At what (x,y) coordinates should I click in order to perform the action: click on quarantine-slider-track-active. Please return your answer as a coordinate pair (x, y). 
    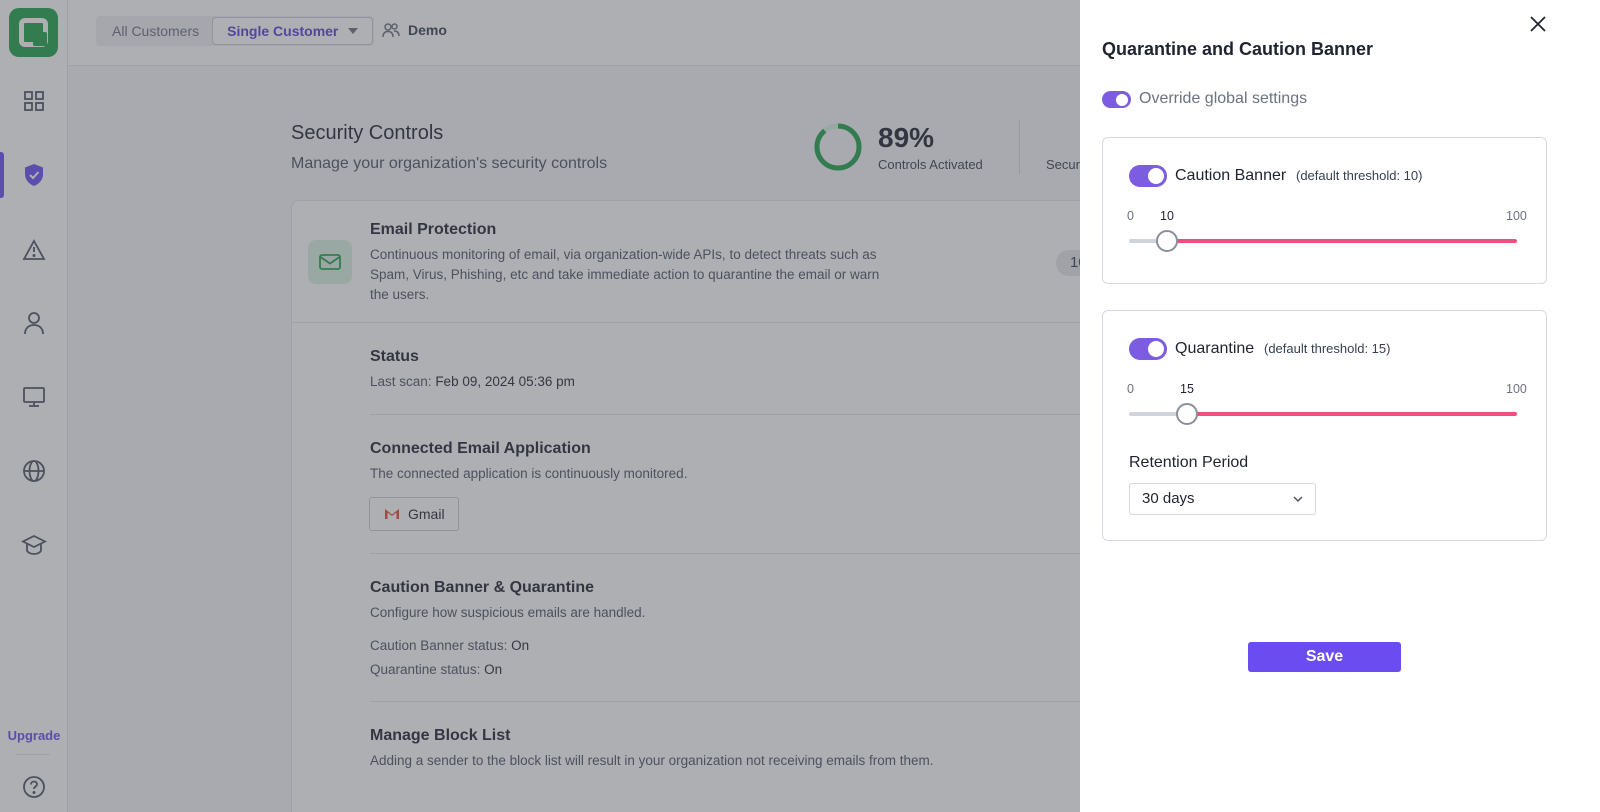
    Looking at the image, I should click on (1352, 414).